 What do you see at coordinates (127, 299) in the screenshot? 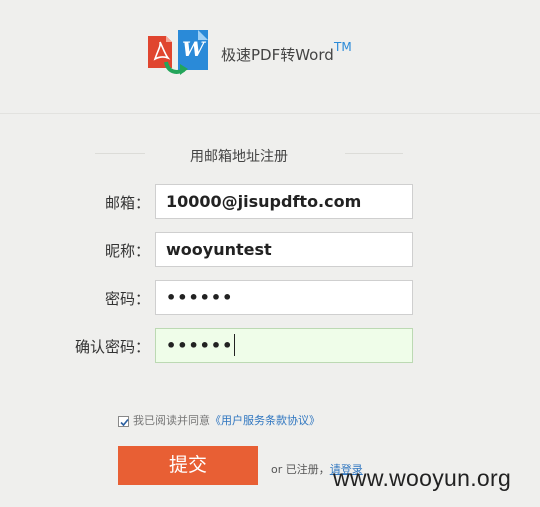
I see `password-label: 密码：` at bounding box center [127, 299].